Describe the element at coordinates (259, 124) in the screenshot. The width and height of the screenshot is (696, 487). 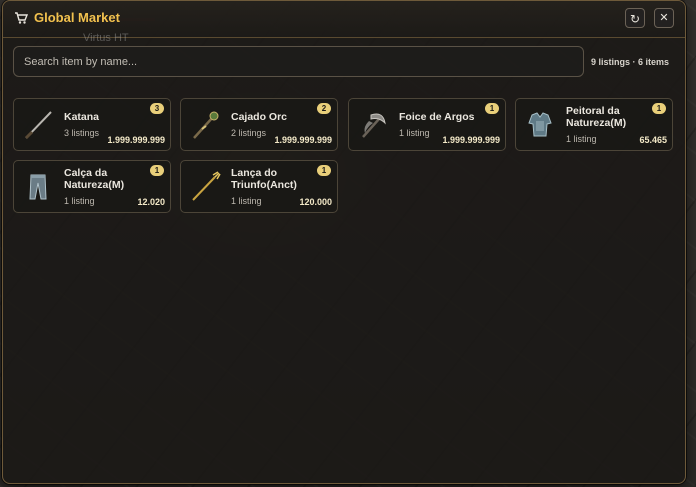
I see `item-card-cajado-orc: Cajado Orc 2 listings 1.999.999.999 2` at that location.